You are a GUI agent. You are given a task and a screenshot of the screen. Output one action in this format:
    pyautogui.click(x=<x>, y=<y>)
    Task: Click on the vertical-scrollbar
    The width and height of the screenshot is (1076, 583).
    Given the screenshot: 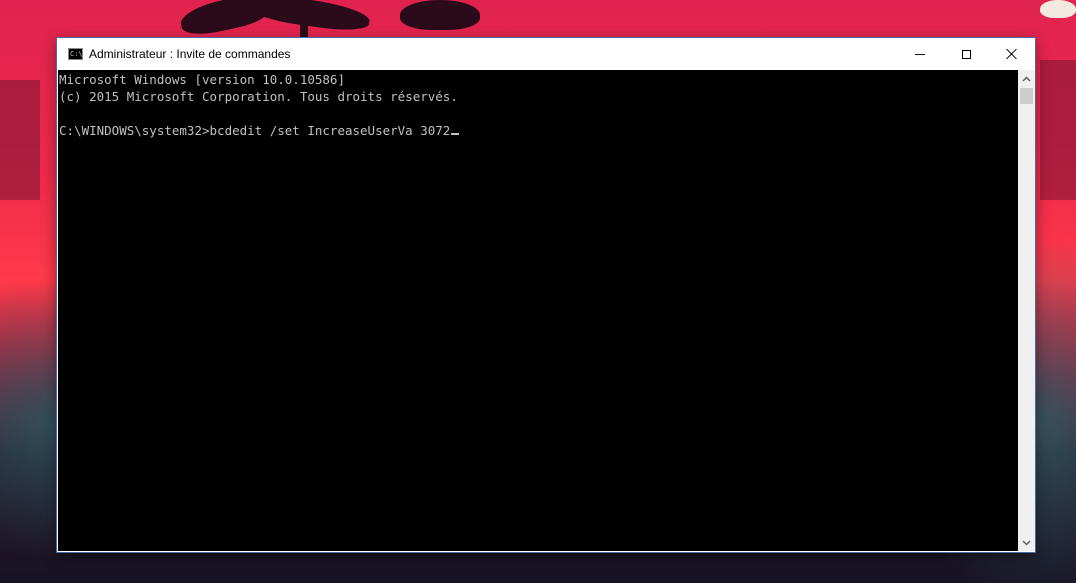 What is the action you would take?
    pyautogui.click(x=1026, y=310)
    